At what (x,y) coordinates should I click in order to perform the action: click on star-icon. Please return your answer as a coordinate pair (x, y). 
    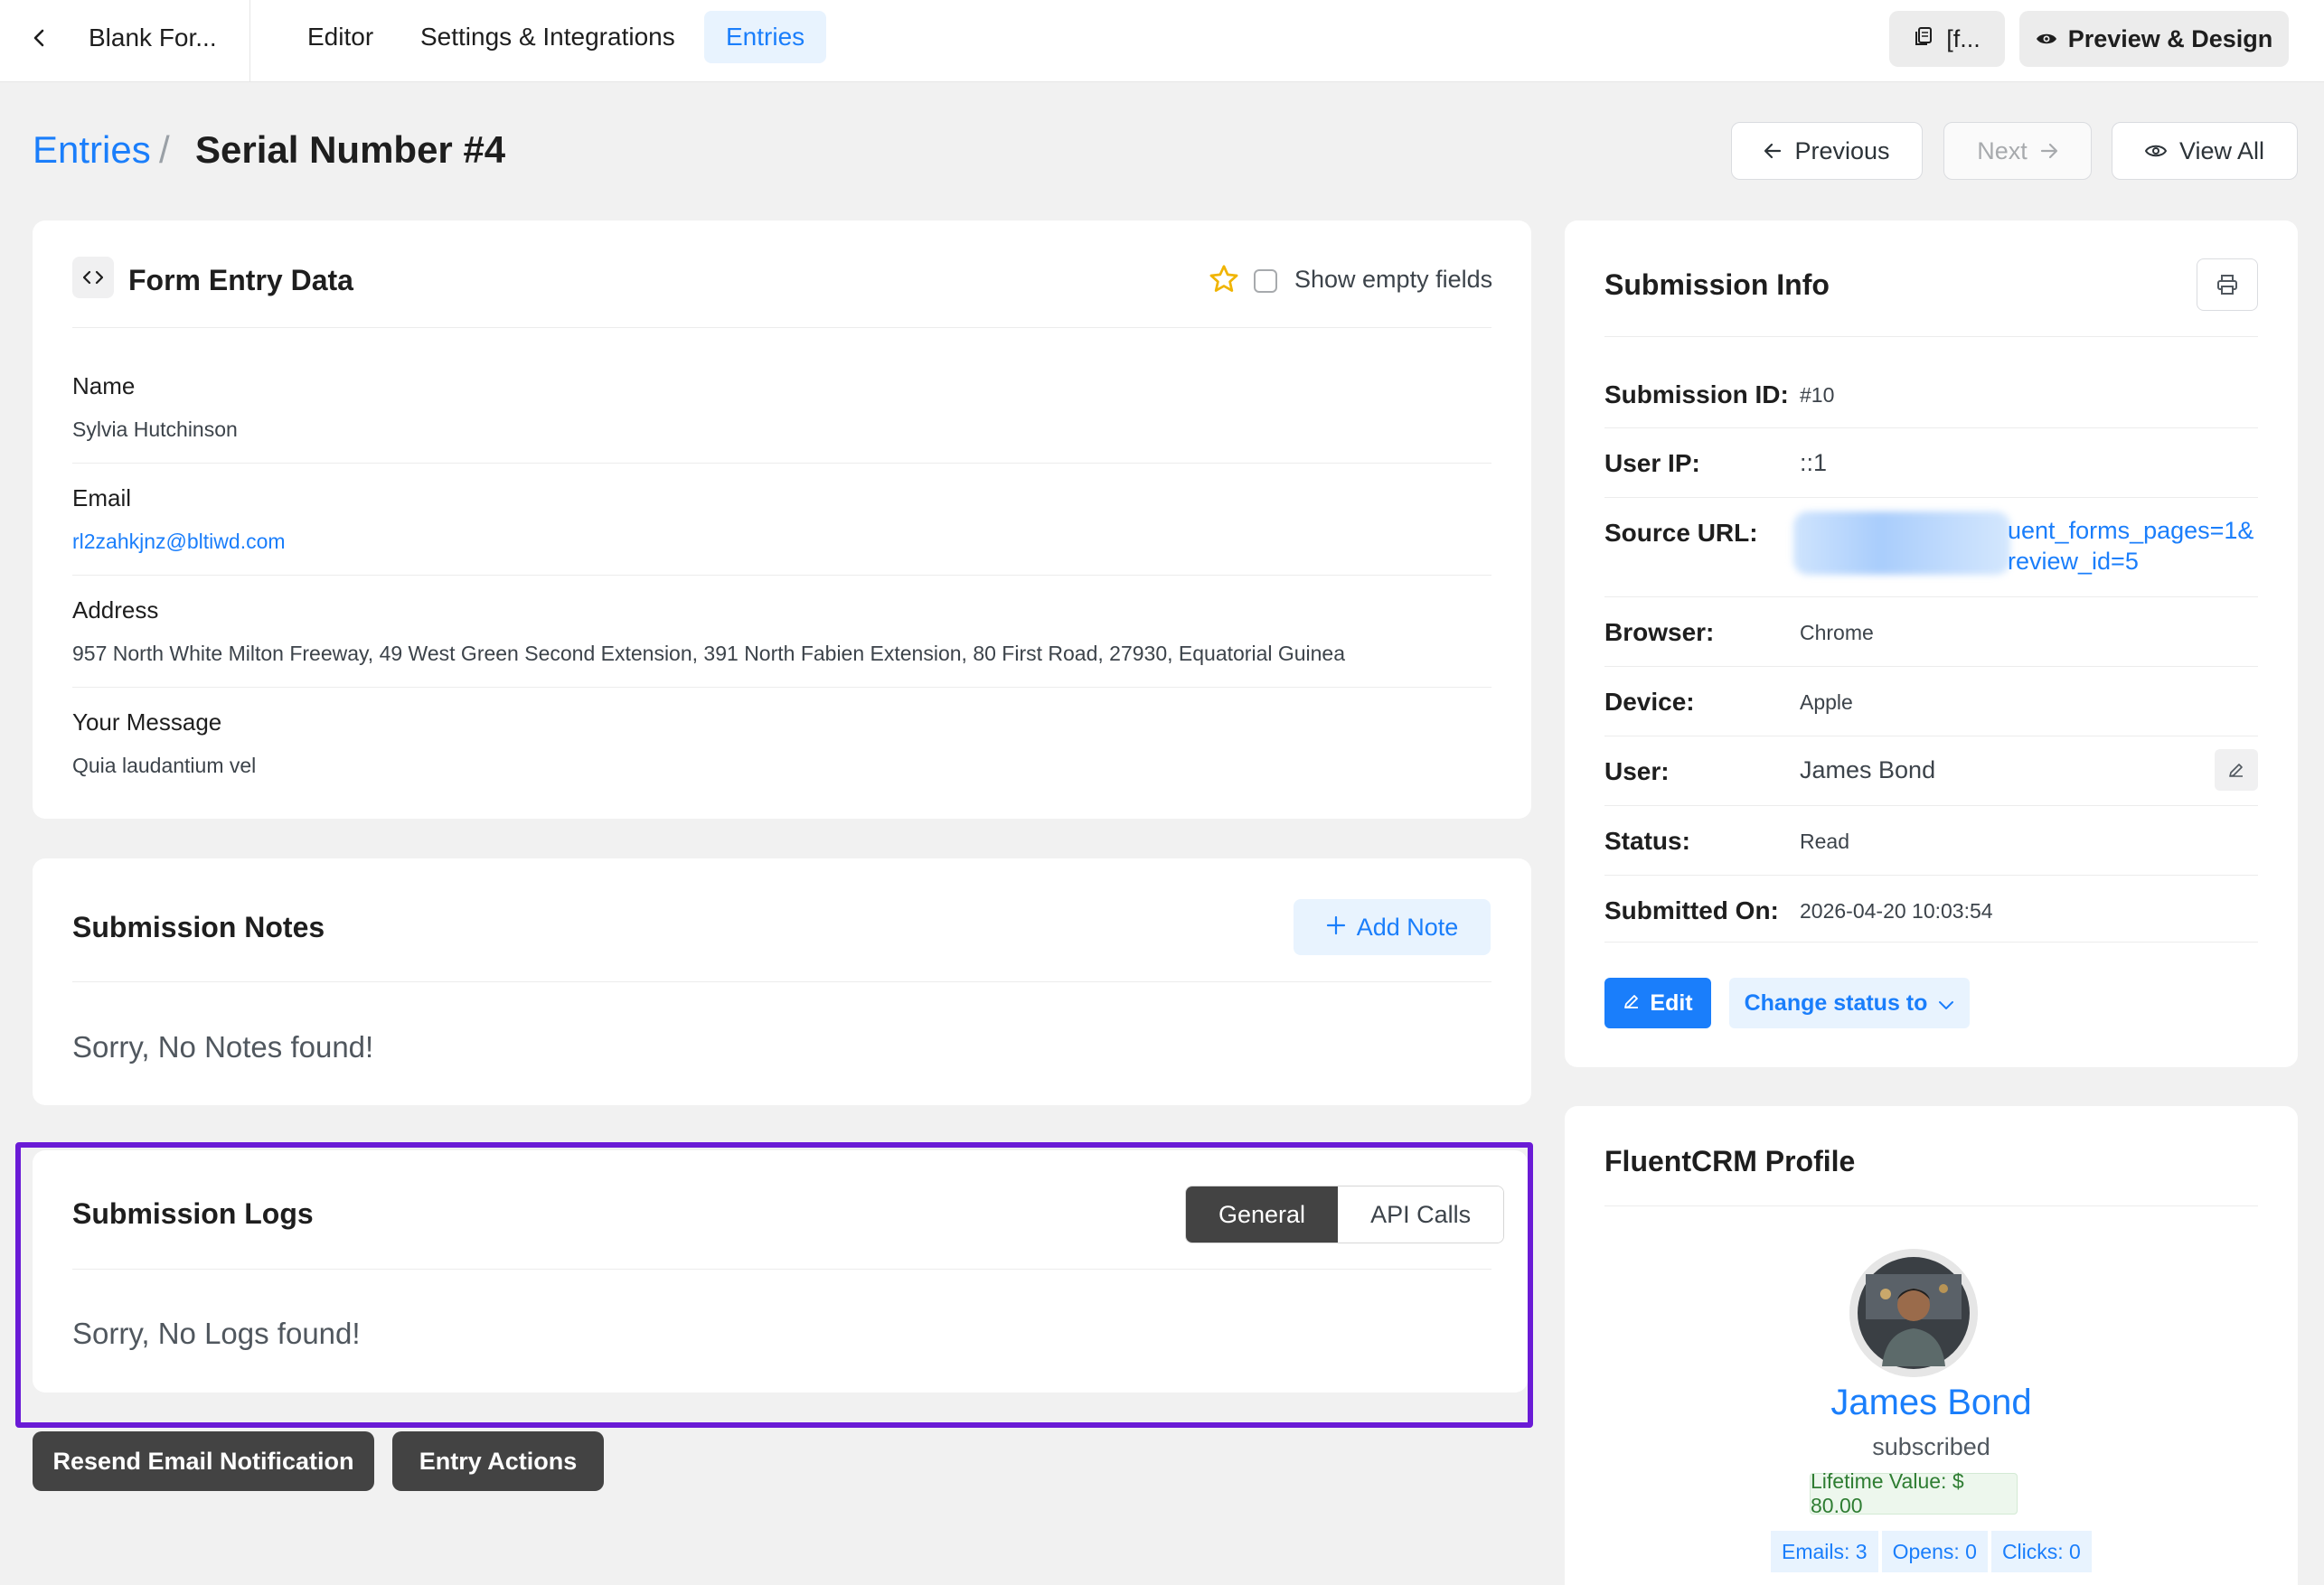
    Looking at the image, I should click on (1224, 279).